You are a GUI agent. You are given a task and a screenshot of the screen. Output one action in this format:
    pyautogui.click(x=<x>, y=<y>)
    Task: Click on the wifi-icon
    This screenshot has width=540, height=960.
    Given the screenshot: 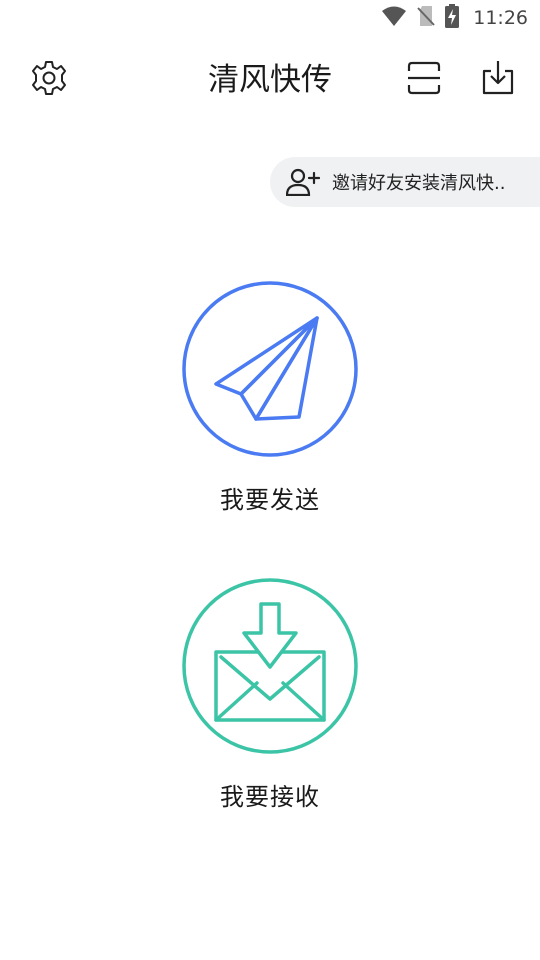 What is the action you would take?
    pyautogui.click(x=394, y=18)
    